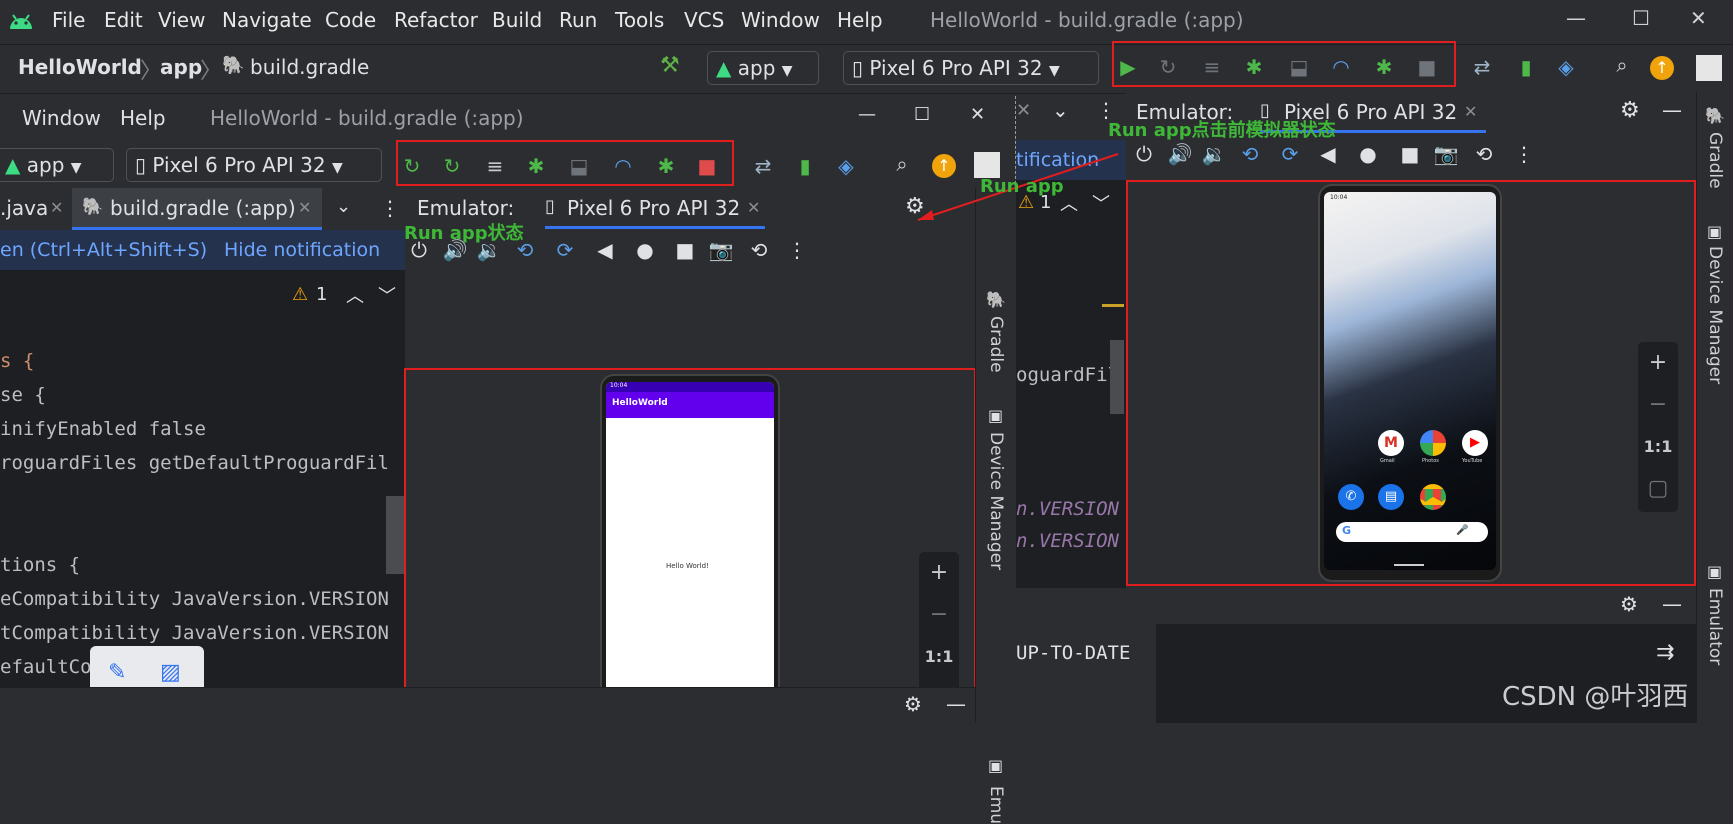  Describe the element at coordinates (1658, 489) in the screenshot. I see `fit-screen-icon: ▢` at that location.